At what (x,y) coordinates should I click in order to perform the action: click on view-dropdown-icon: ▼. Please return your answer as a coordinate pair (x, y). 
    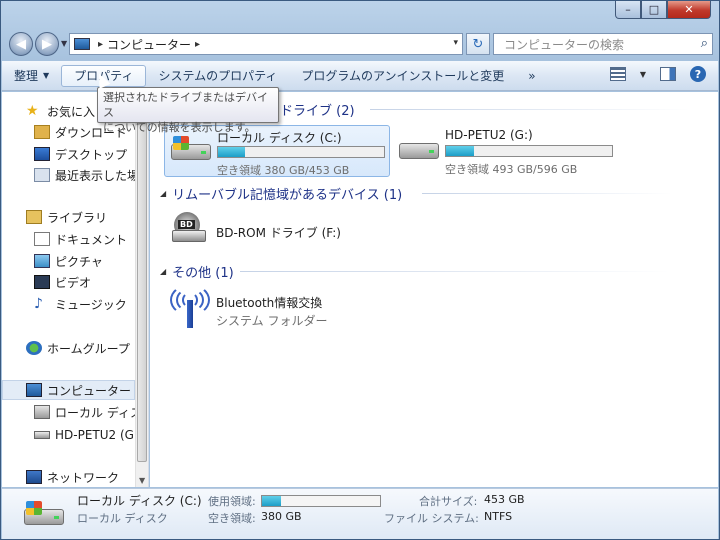
    Looking at the image, I should click on (643, 74).